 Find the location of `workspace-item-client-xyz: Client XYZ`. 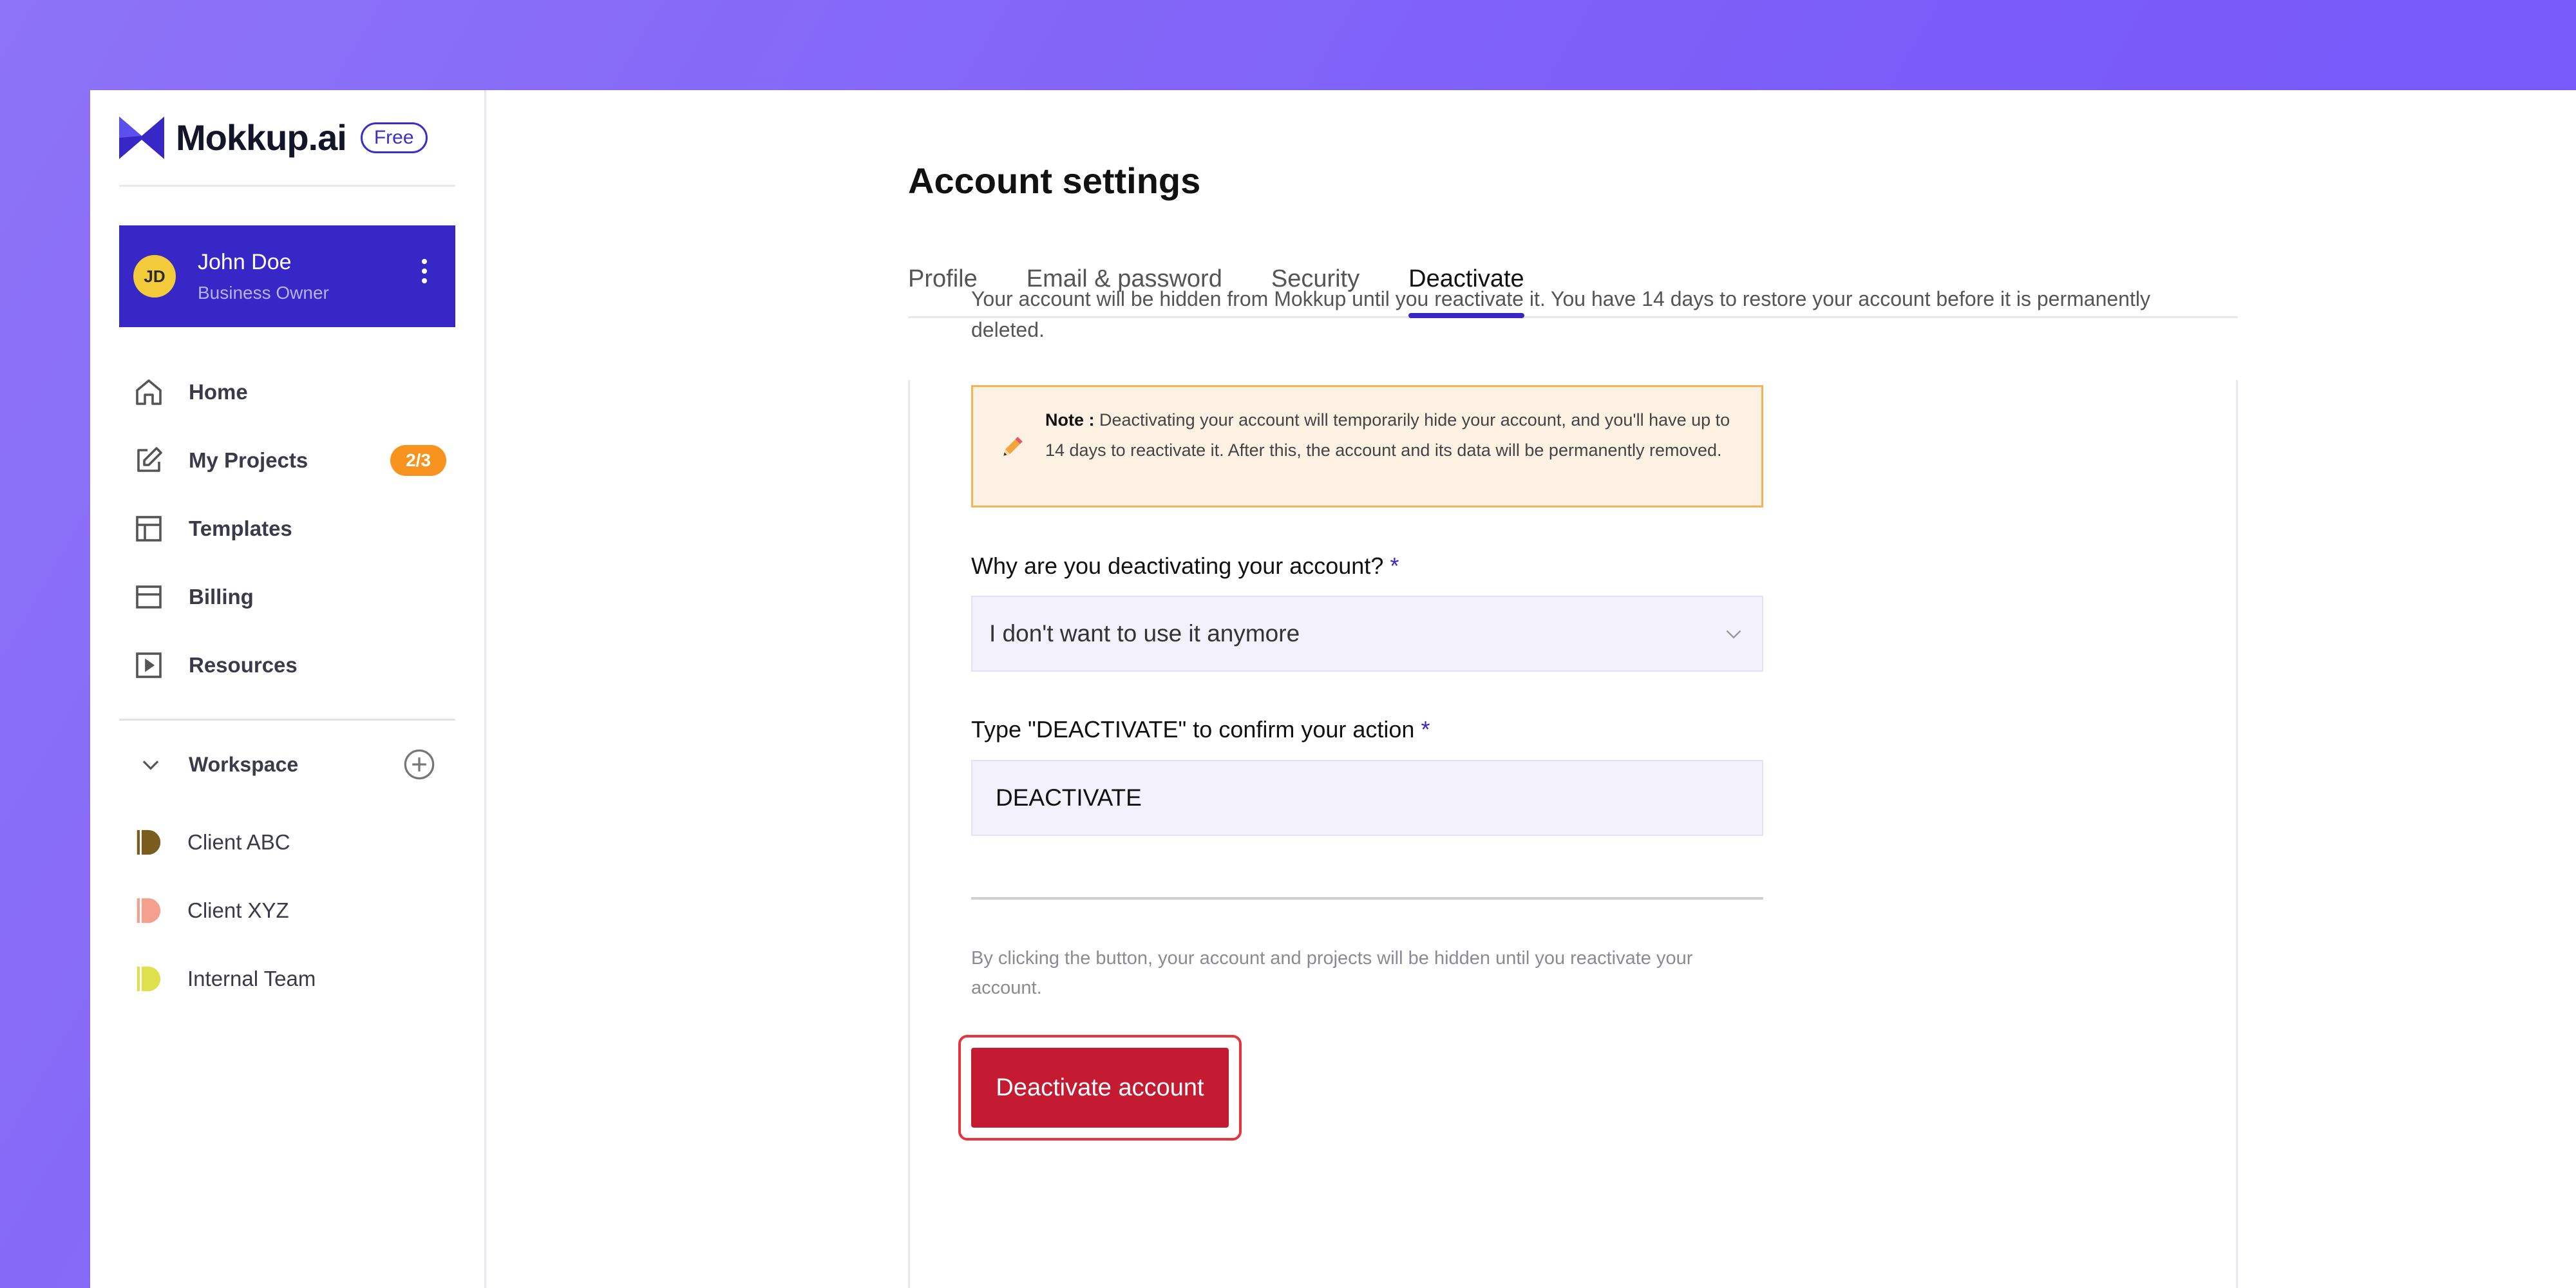

workspace-item-client-xyz: Client XYZ is located at coordinates (287, 910).